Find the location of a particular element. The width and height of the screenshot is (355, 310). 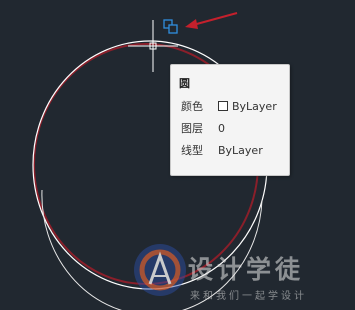

tooltip-row-layer: 图层 0 is located at coordinates (203, 129).